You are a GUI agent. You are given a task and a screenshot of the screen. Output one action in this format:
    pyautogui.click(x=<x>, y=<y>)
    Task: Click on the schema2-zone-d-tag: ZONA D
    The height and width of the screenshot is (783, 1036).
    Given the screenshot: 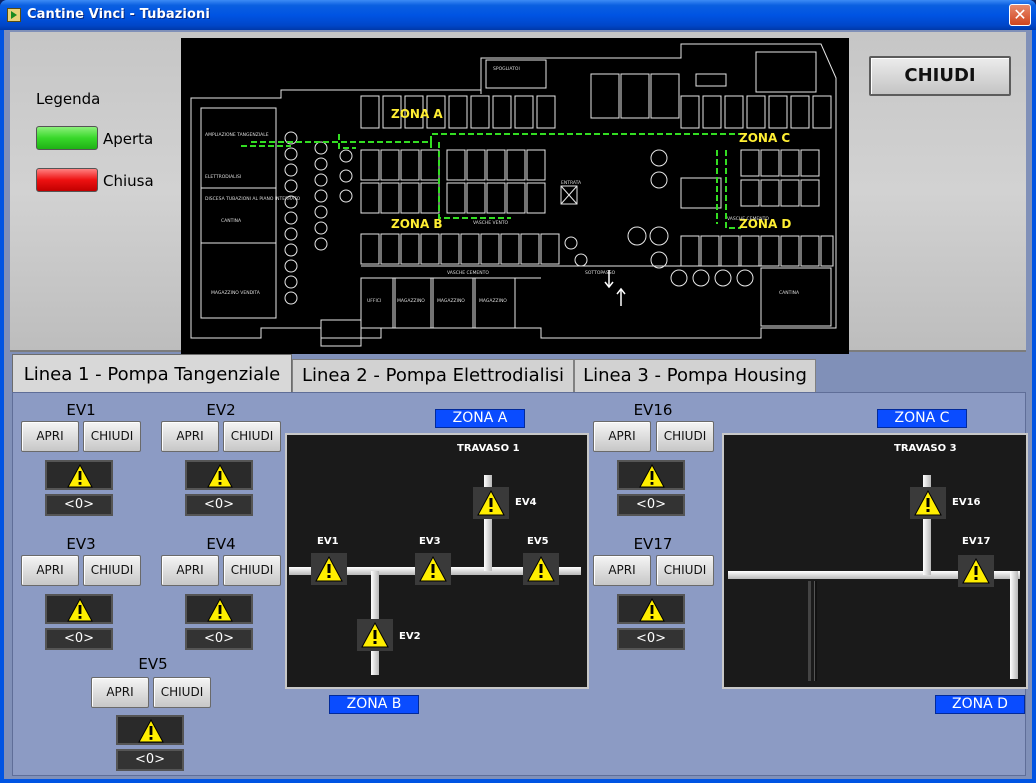 What is the action you would take?
    pyautogui.click(x=980, y=704)
    